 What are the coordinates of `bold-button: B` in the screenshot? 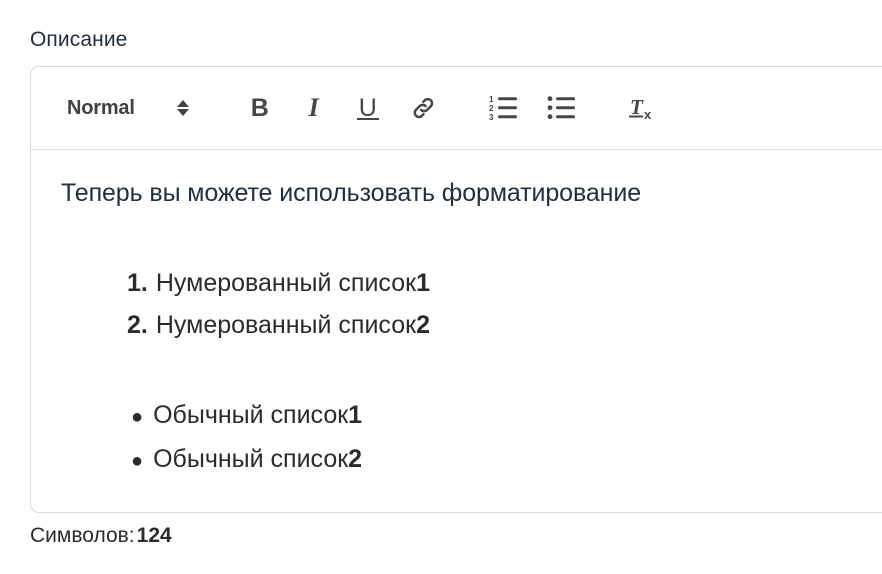 It's located at (260, 108).